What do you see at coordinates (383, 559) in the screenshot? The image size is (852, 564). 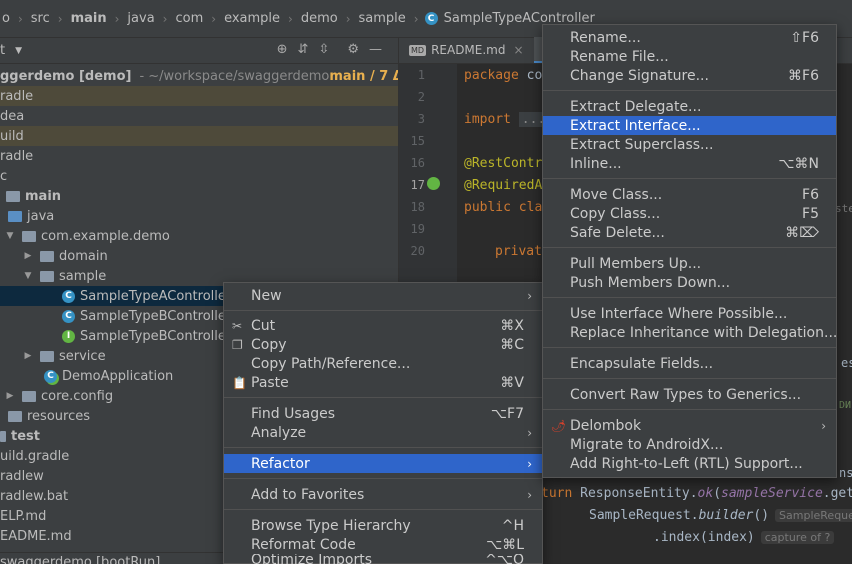 I see `menu-item-optimize-imports: Optimize Imports ^⌥O` at bounding box center [383, 559].